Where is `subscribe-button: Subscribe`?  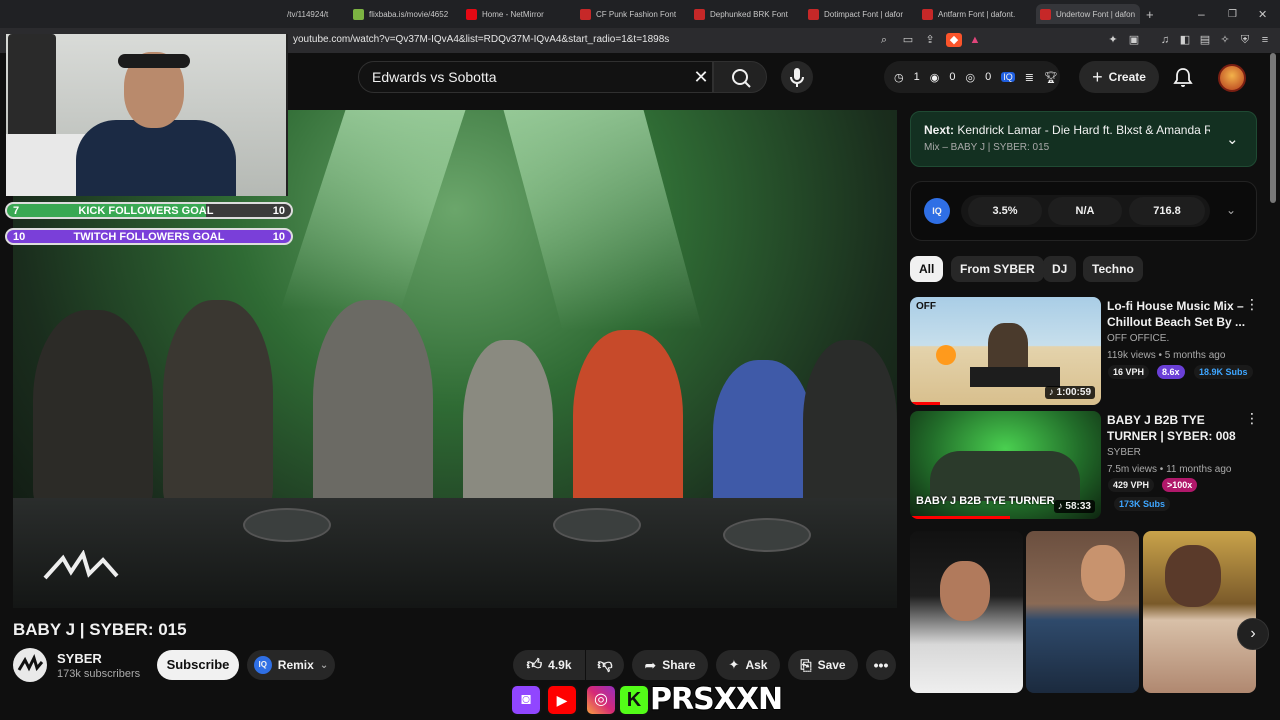
subscribe-button: Subscribe is located at coordinates (198, 665).